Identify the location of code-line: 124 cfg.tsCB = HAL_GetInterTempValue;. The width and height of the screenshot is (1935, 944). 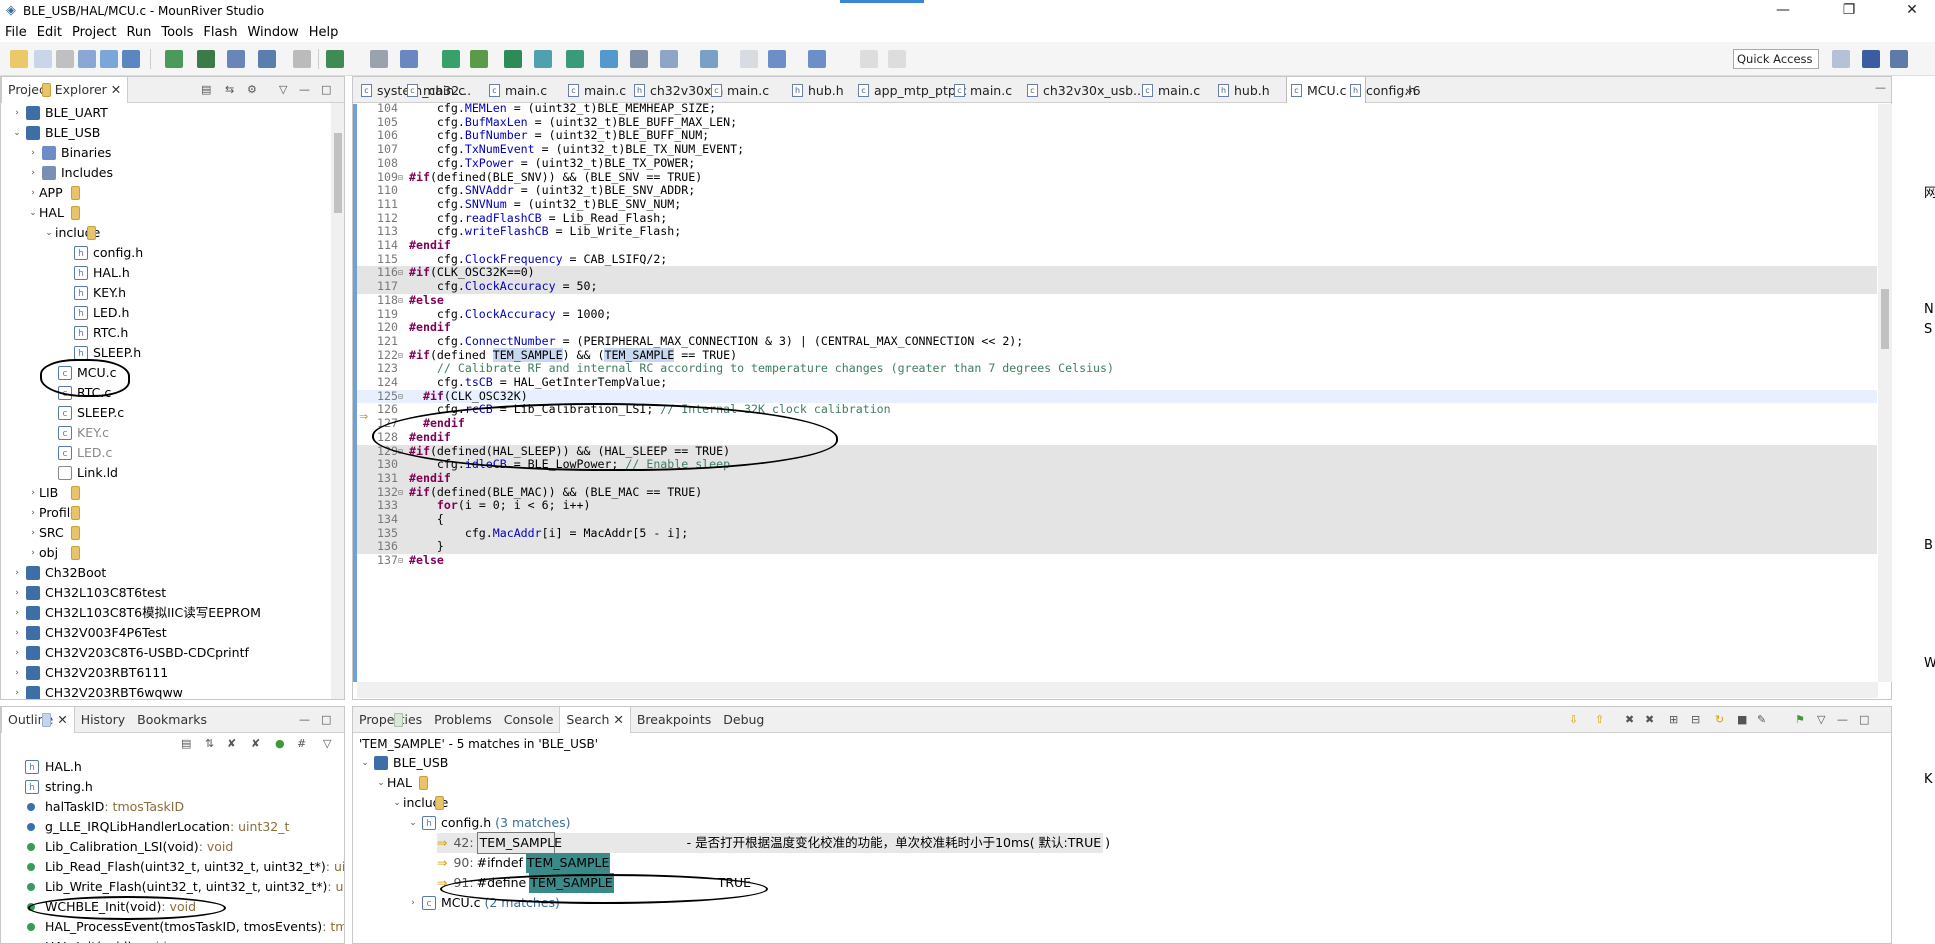
(1117, 382).